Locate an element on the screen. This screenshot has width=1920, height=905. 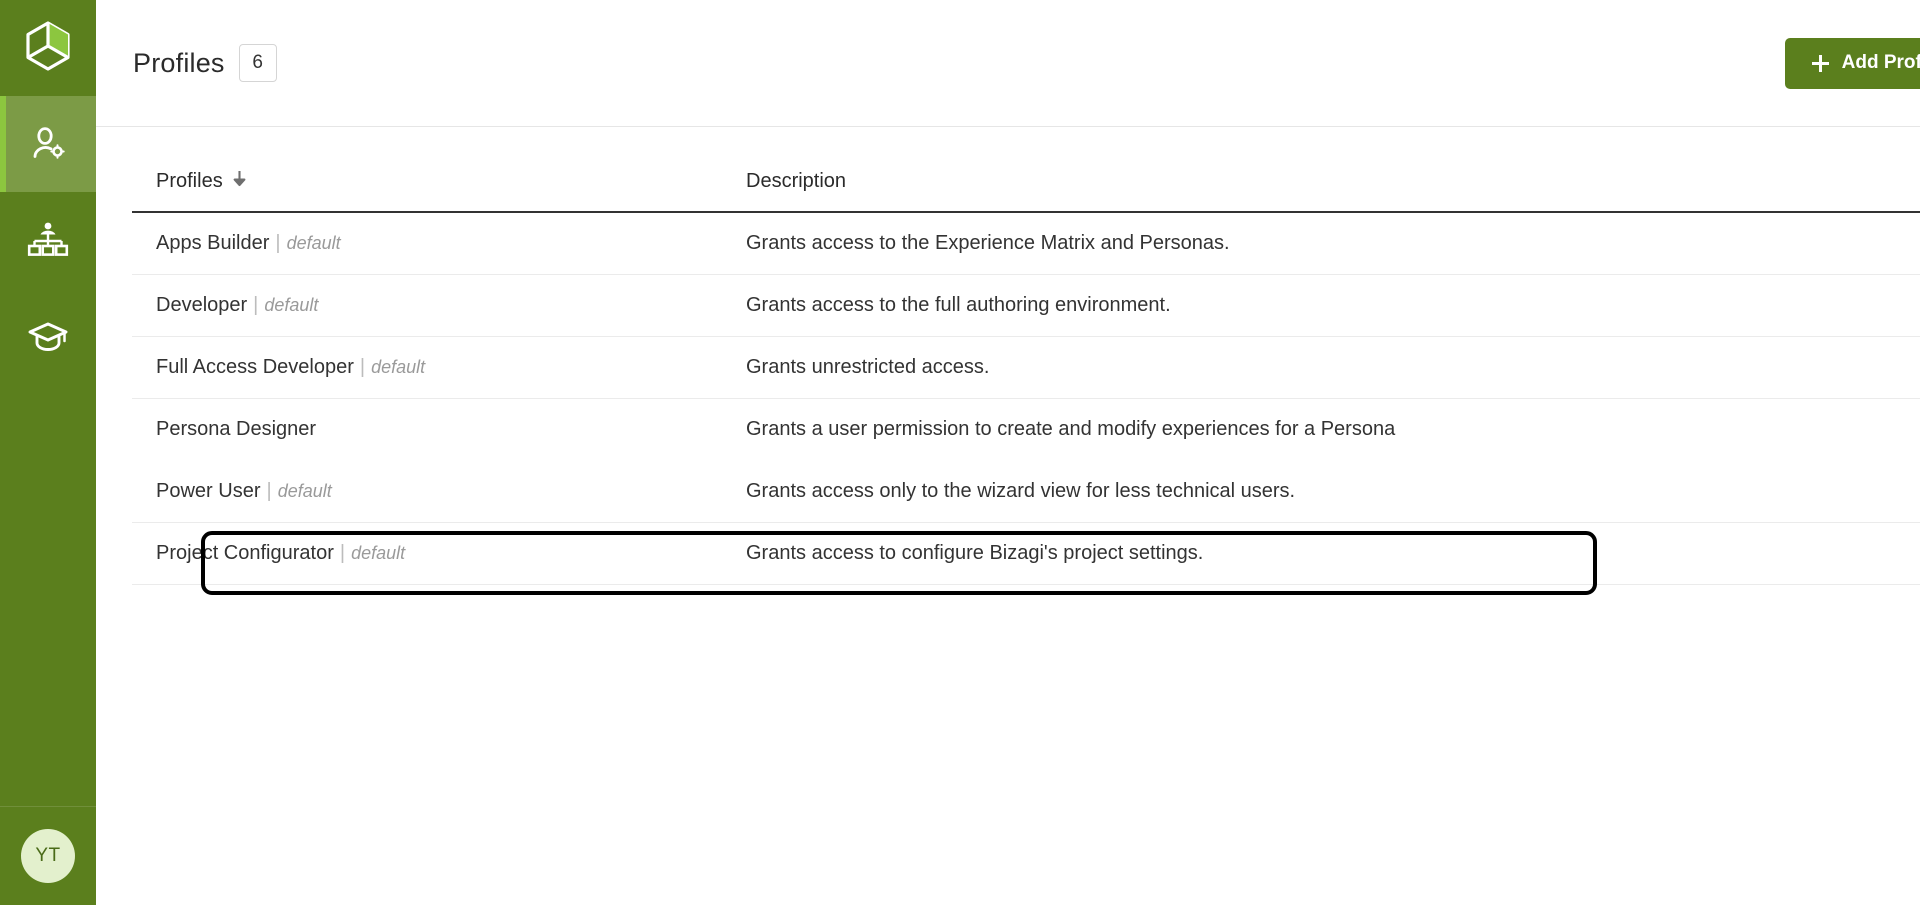
profile-name: Developer is located at coordinates (202, 305).